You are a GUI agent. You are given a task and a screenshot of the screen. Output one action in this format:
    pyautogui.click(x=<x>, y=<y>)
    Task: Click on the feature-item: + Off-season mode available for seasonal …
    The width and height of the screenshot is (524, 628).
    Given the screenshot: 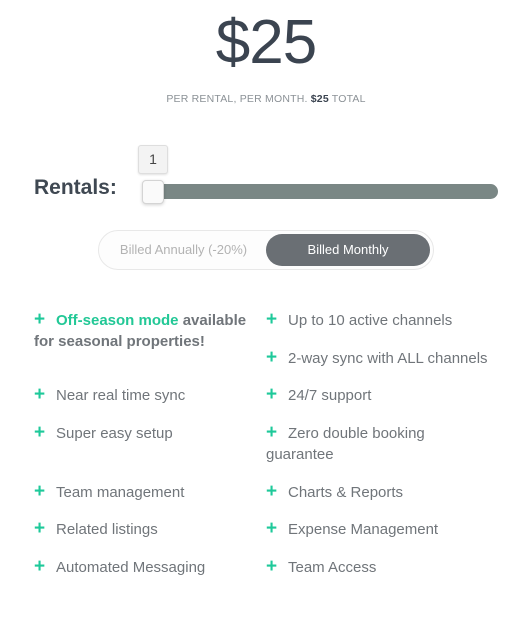 What is the action you would take?
    pyautogui.click(x=146, y=330)
    